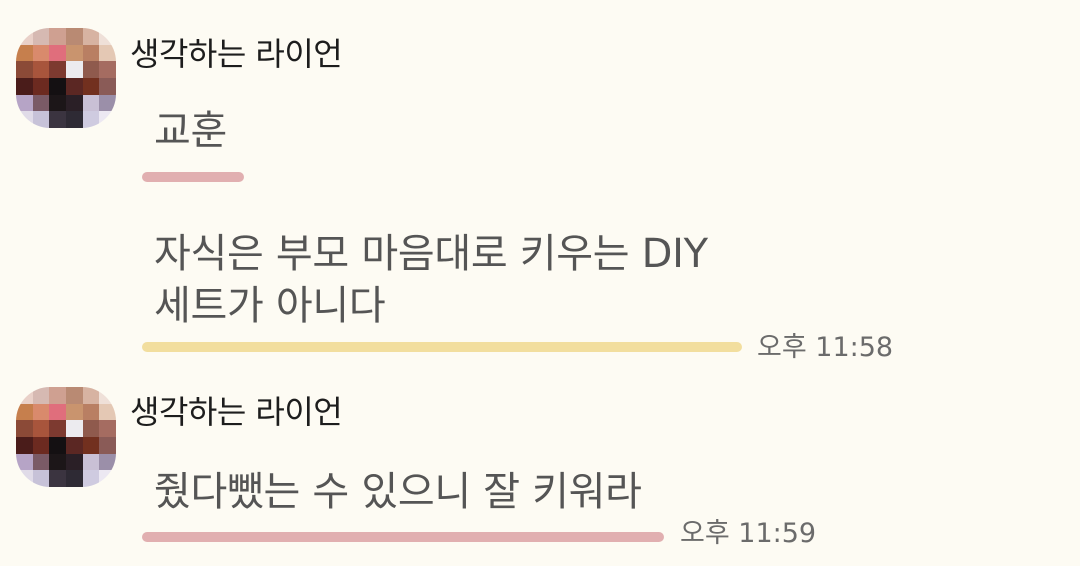  I want to click on message-body-line-2: 세트가 아니다, so click(270, 306).